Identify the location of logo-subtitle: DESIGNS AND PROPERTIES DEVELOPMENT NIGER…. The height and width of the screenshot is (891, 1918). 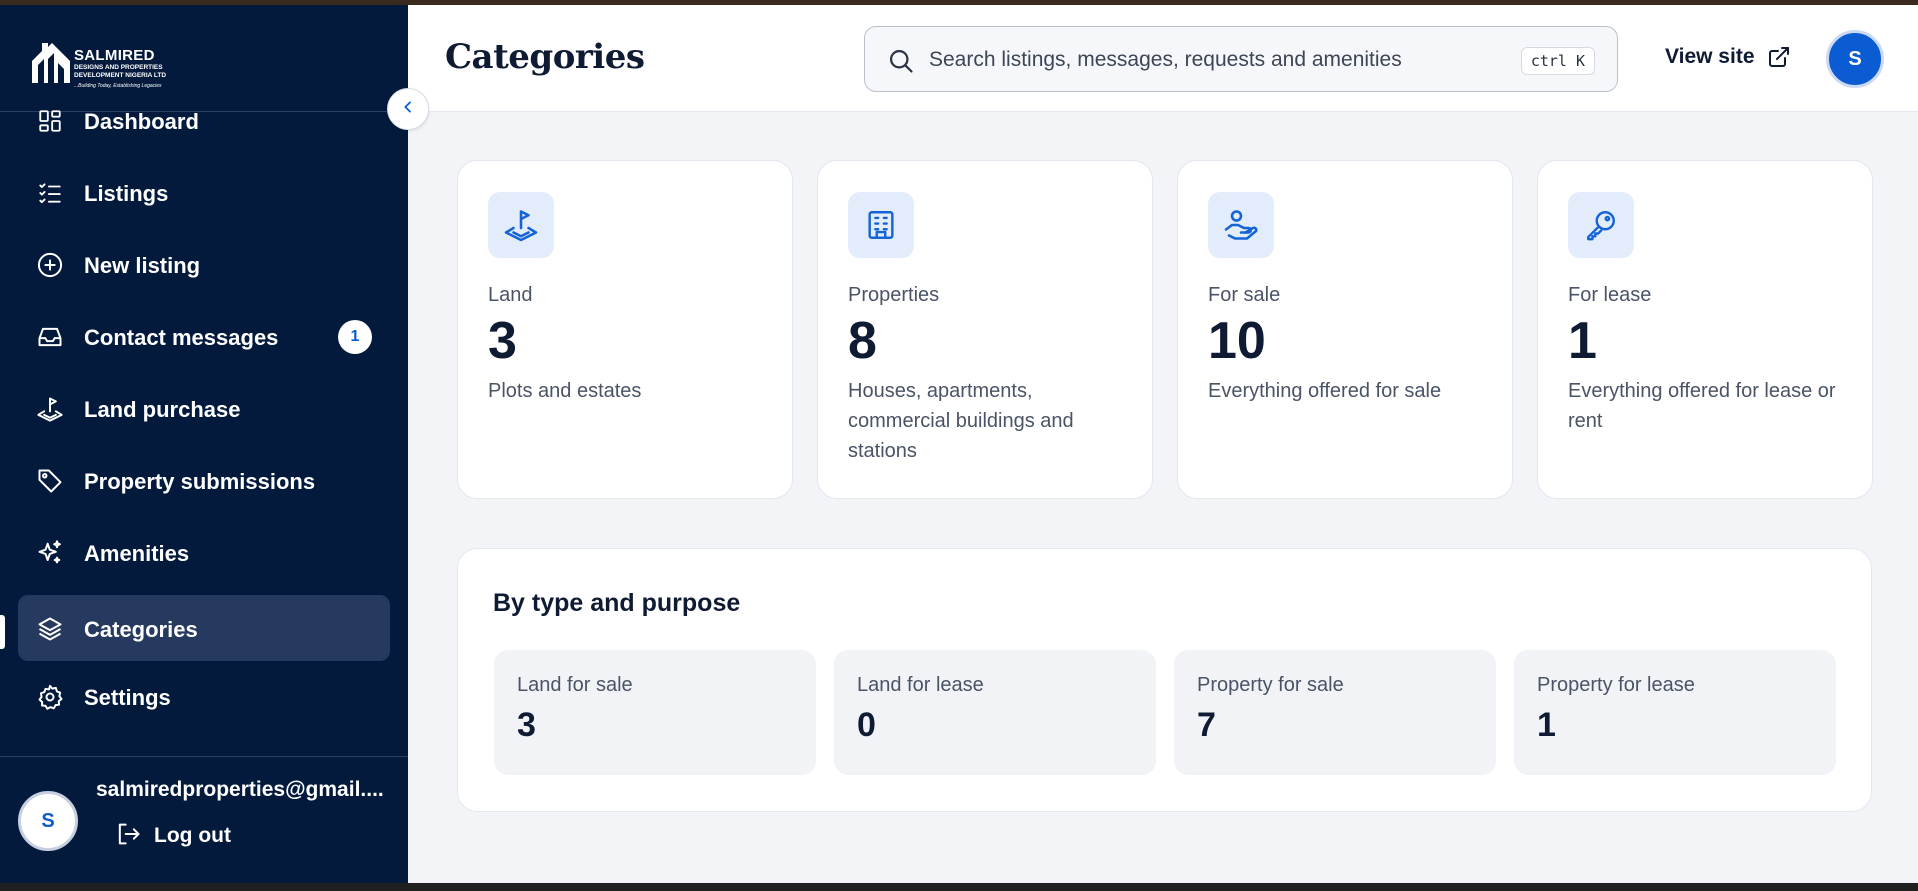
(120, 71).